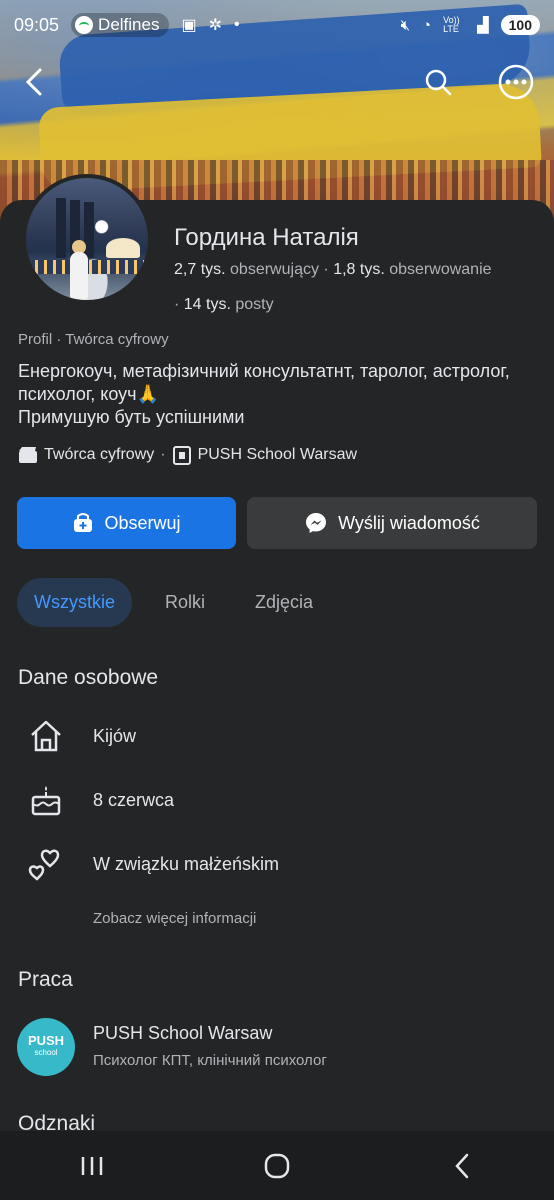  Describe the element at coordinates (359, 269) in the screenshot. I see `following-count: 1,8 tys.` at that location.